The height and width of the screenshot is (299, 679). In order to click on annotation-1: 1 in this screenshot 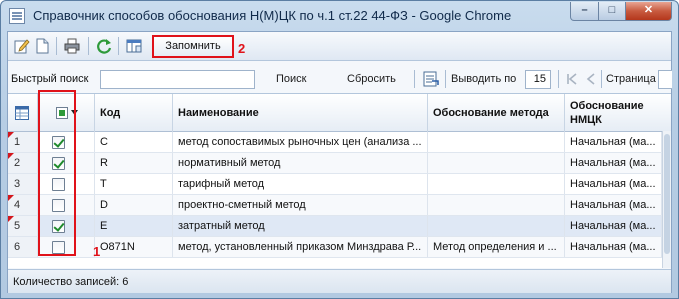, I will do `click(97, 251)`.